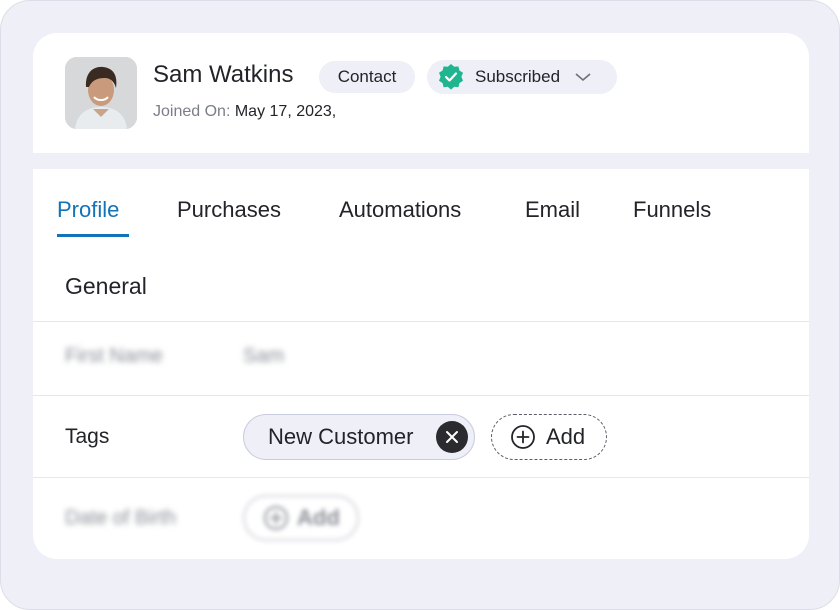 This screenshot has width=840, height=610. What do you see at coordinates (87, 436) in the screenshot?
I see `tags-label: Tags` at bounding box center [87, 436].